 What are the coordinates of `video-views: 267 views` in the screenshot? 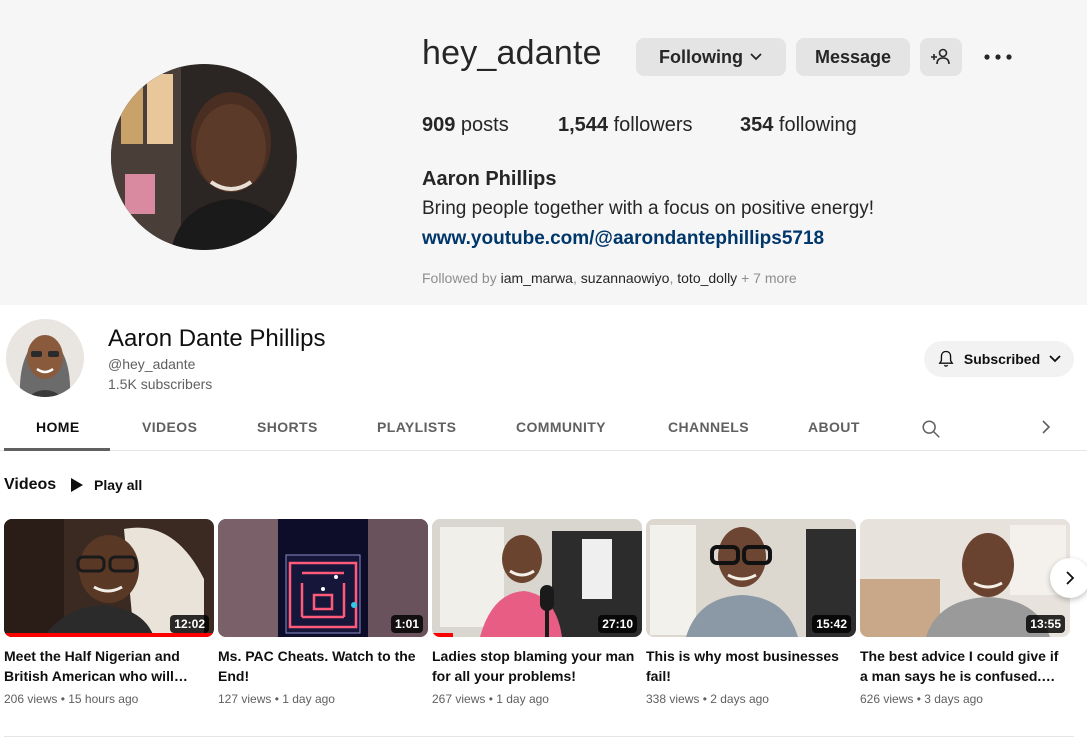 It's located at (459, 699).